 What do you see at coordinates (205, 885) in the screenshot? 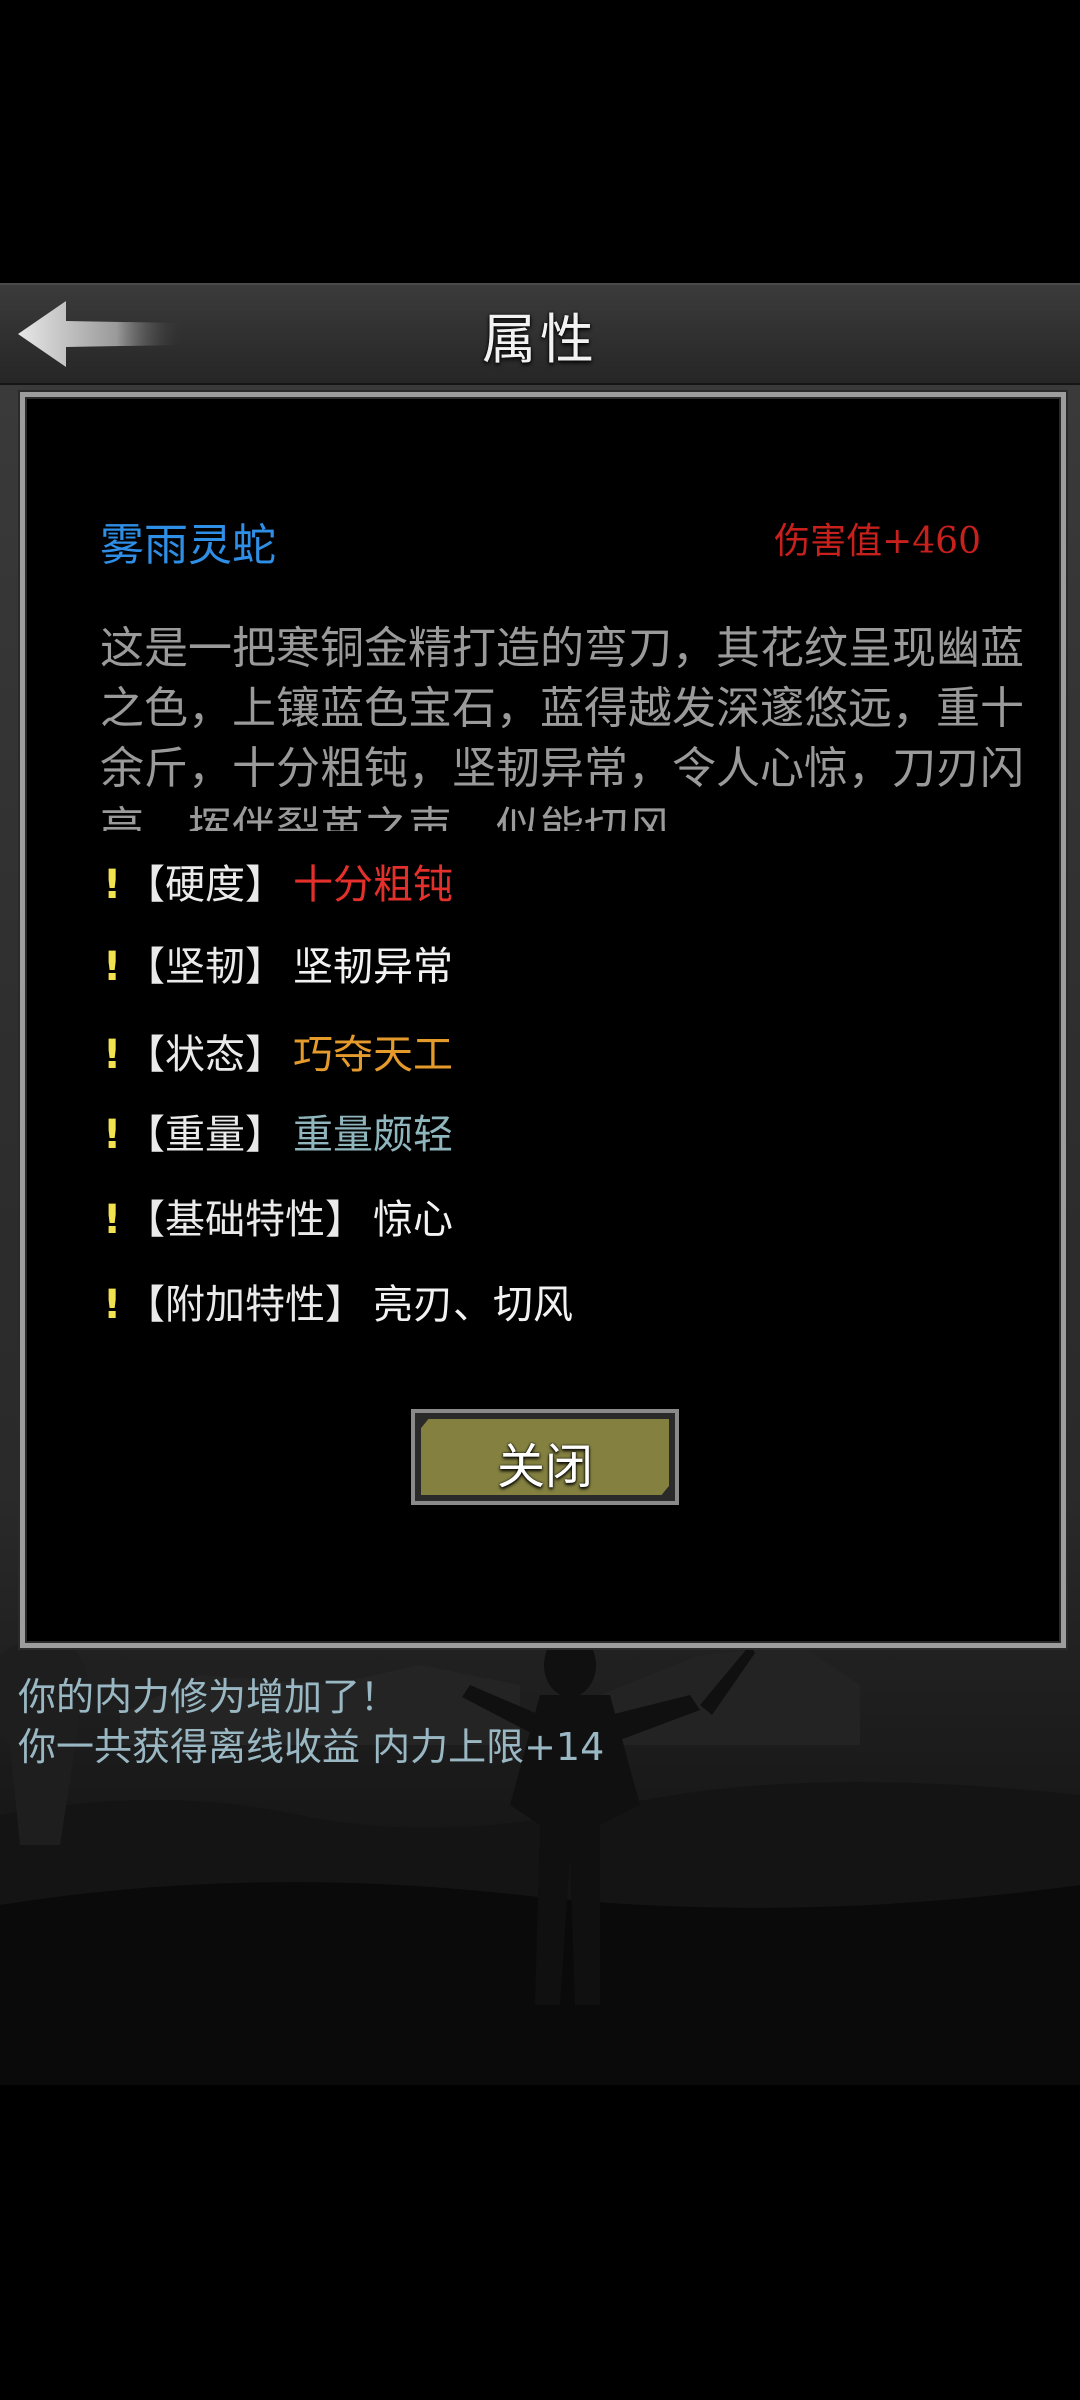
I see `attribute-key: 【硬度】` at bounding box center [205, 885].